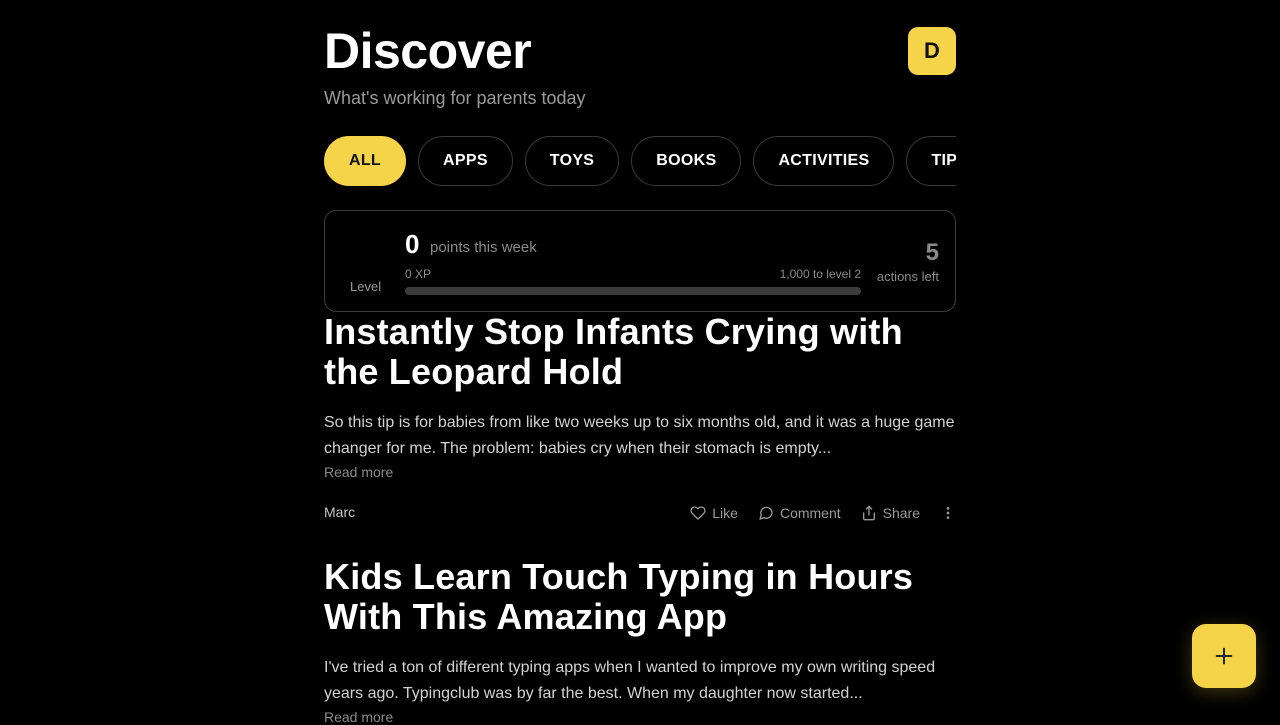 Image resolution: width=1280 pixels, height=725 pixels. Describe the element at coordinates (455, 98) in the screenshot. I see `page-subtitle: What's working for parents today` at that location.